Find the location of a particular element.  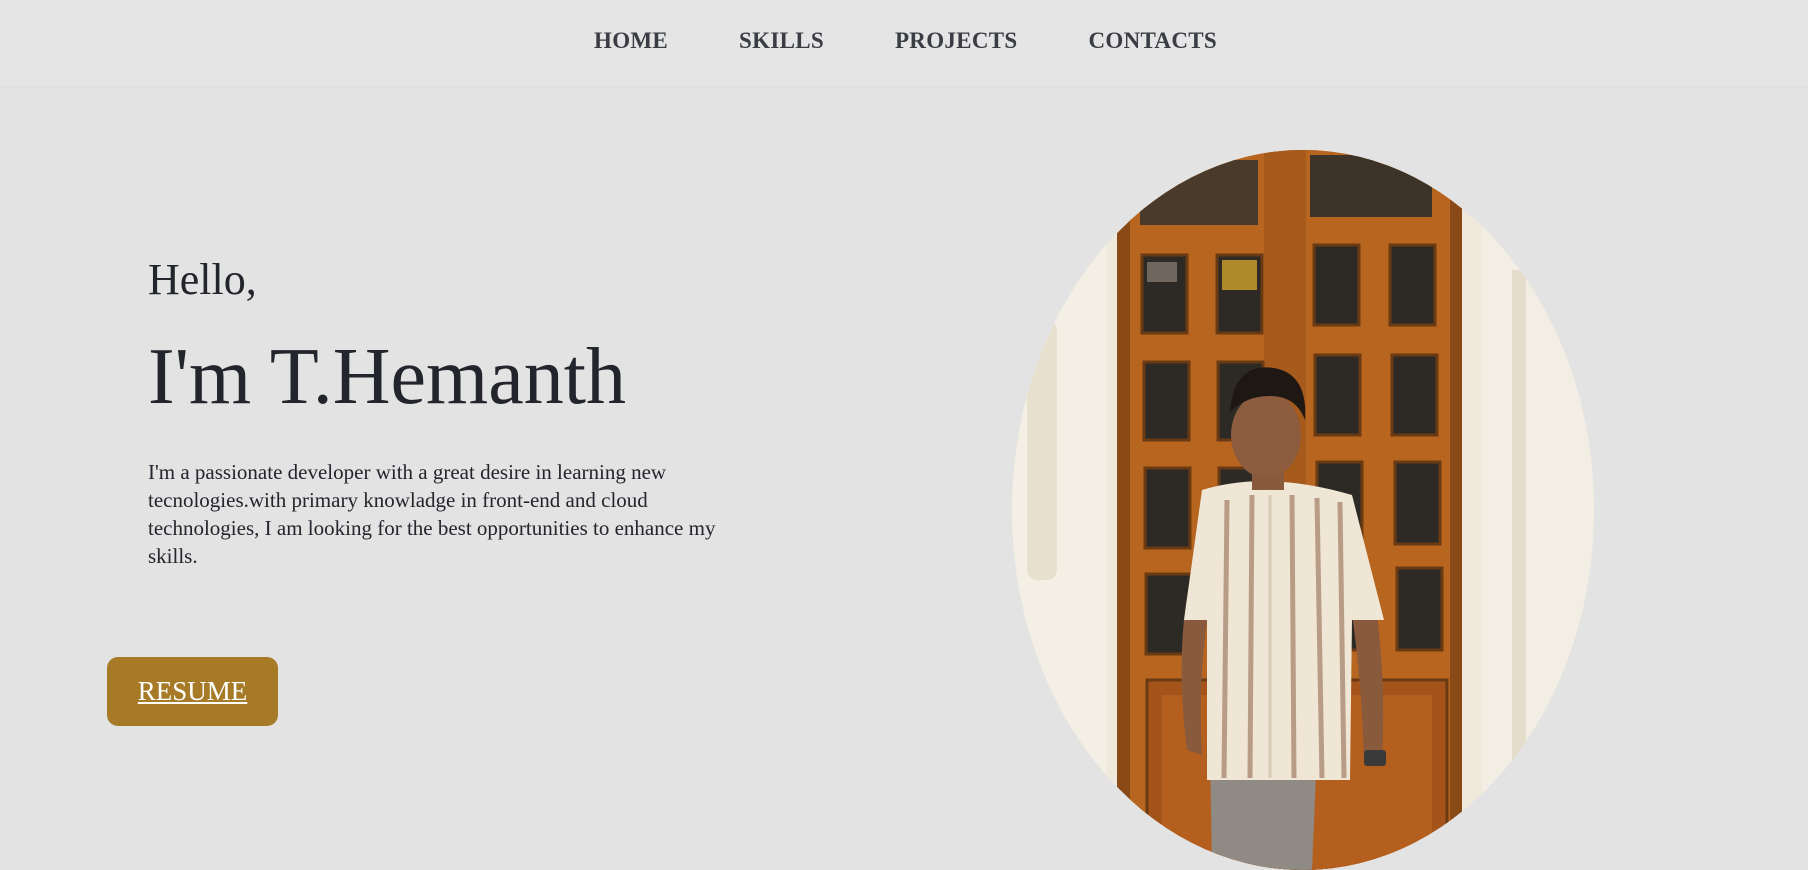

top-navigation: HOME SKILLS PROJECTS CONTACTS is located at coordinates (904, 43).